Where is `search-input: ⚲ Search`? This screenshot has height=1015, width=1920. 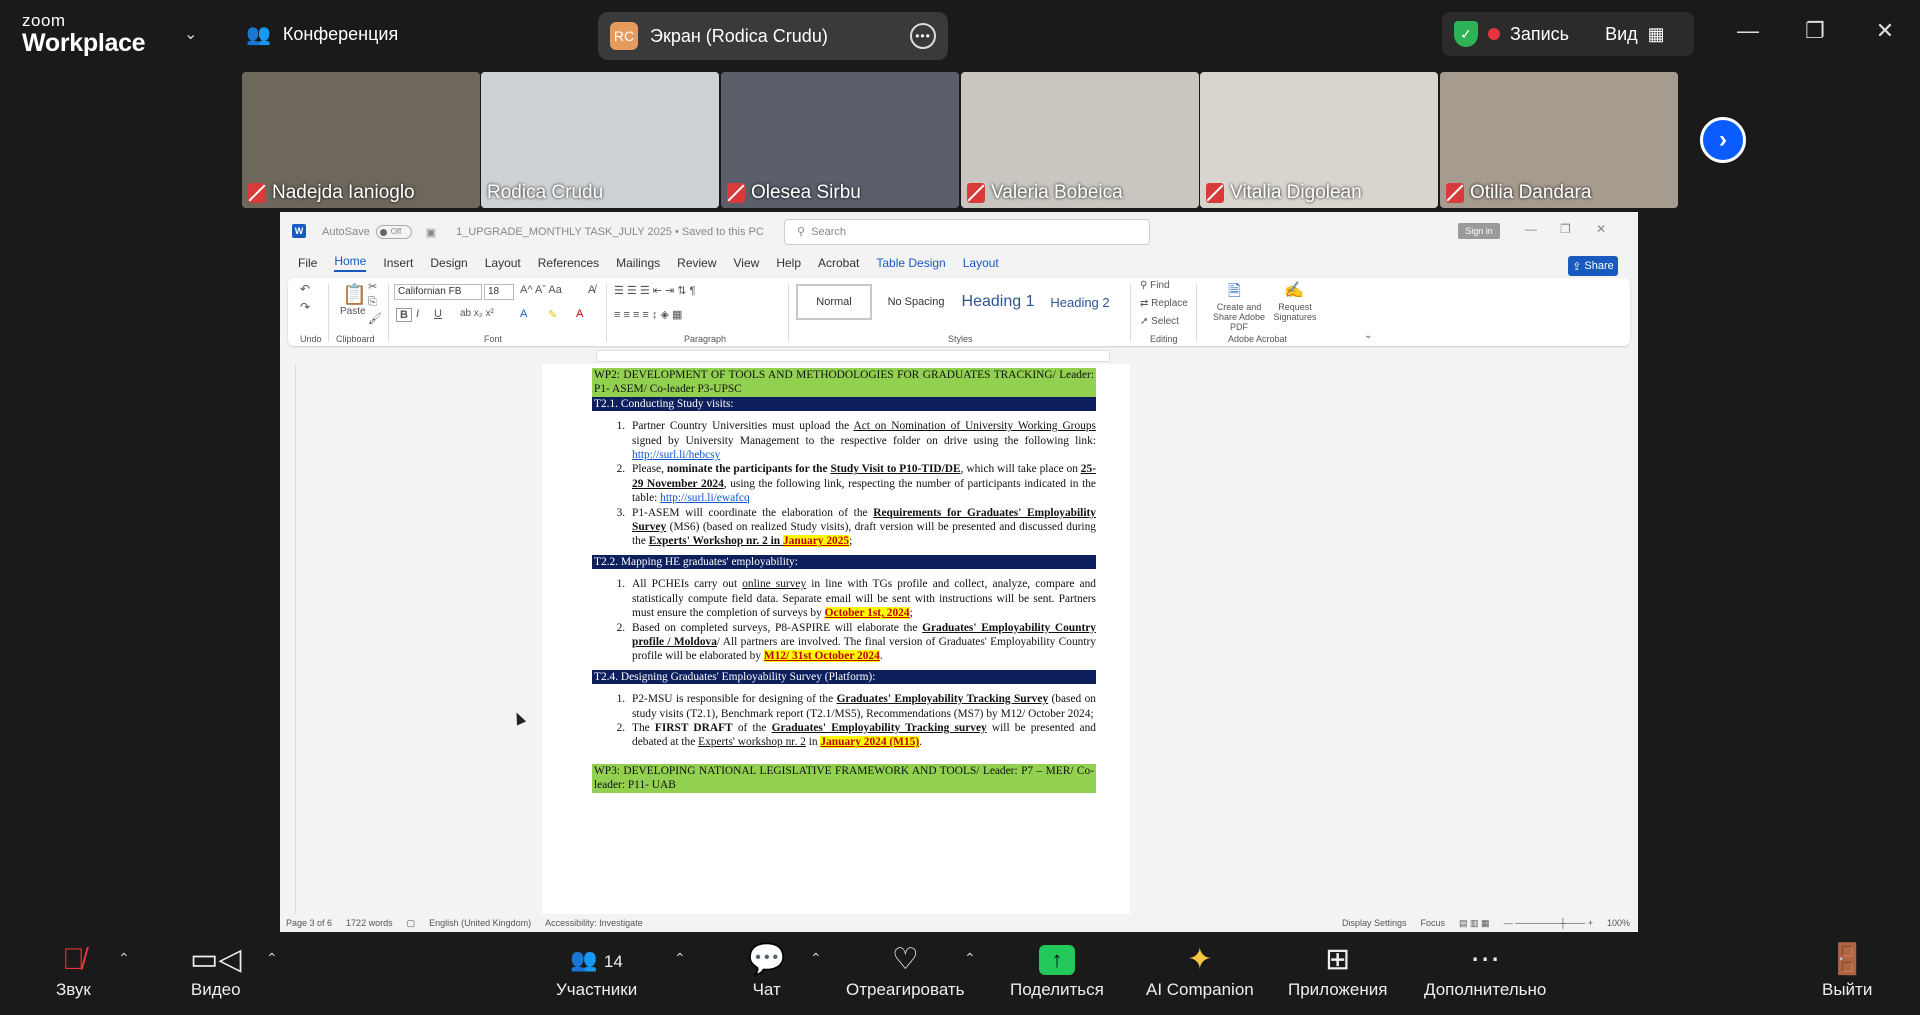 search-input: ⚲ Search is located at coordinates (967, 232).